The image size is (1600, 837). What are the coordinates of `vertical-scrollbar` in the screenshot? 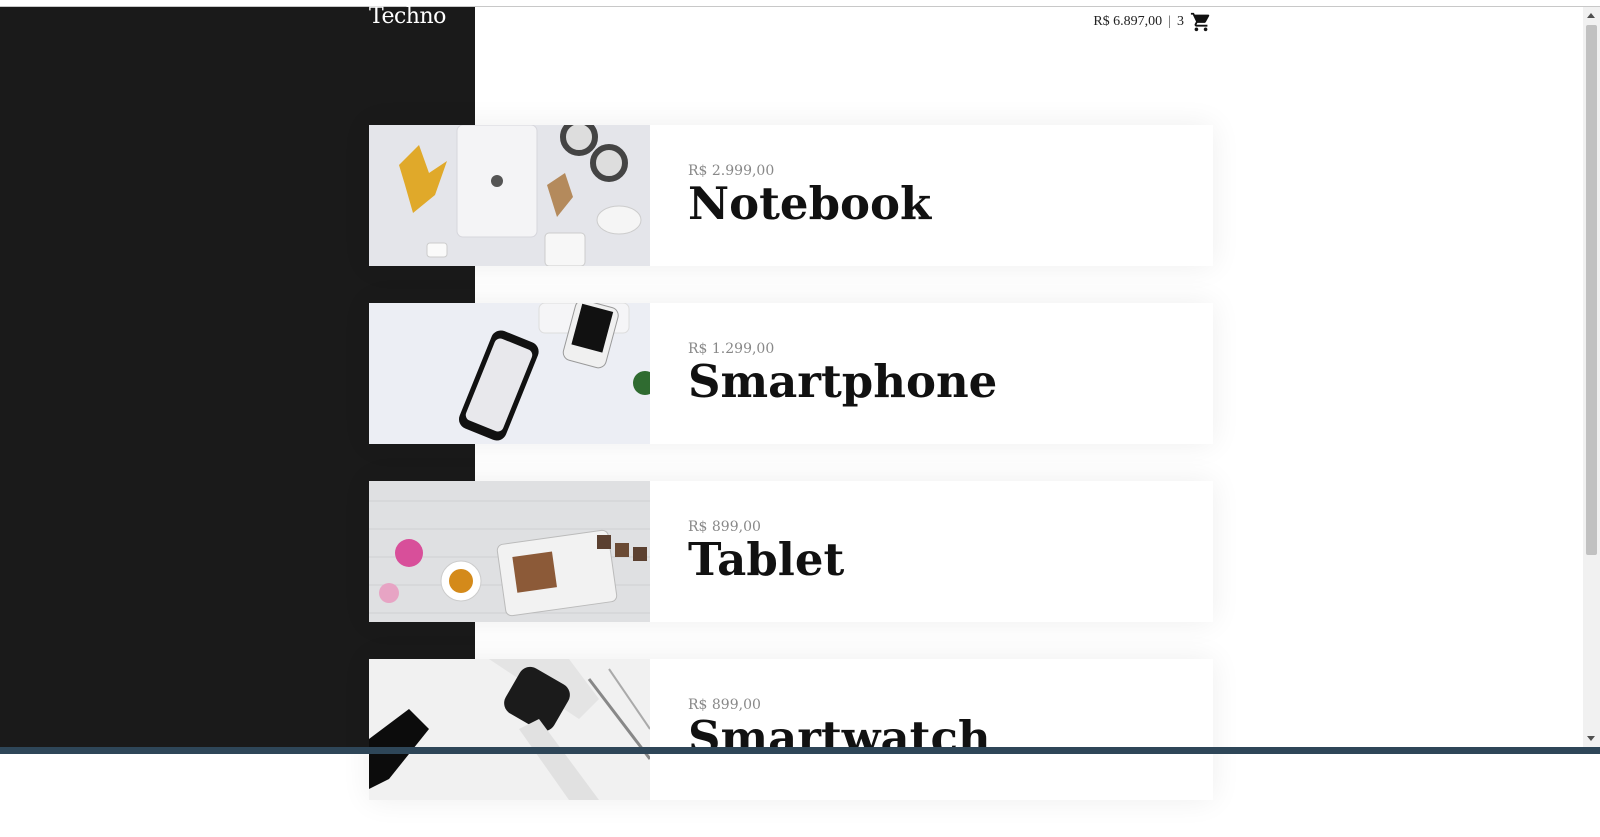 It's located at (1591, 377).